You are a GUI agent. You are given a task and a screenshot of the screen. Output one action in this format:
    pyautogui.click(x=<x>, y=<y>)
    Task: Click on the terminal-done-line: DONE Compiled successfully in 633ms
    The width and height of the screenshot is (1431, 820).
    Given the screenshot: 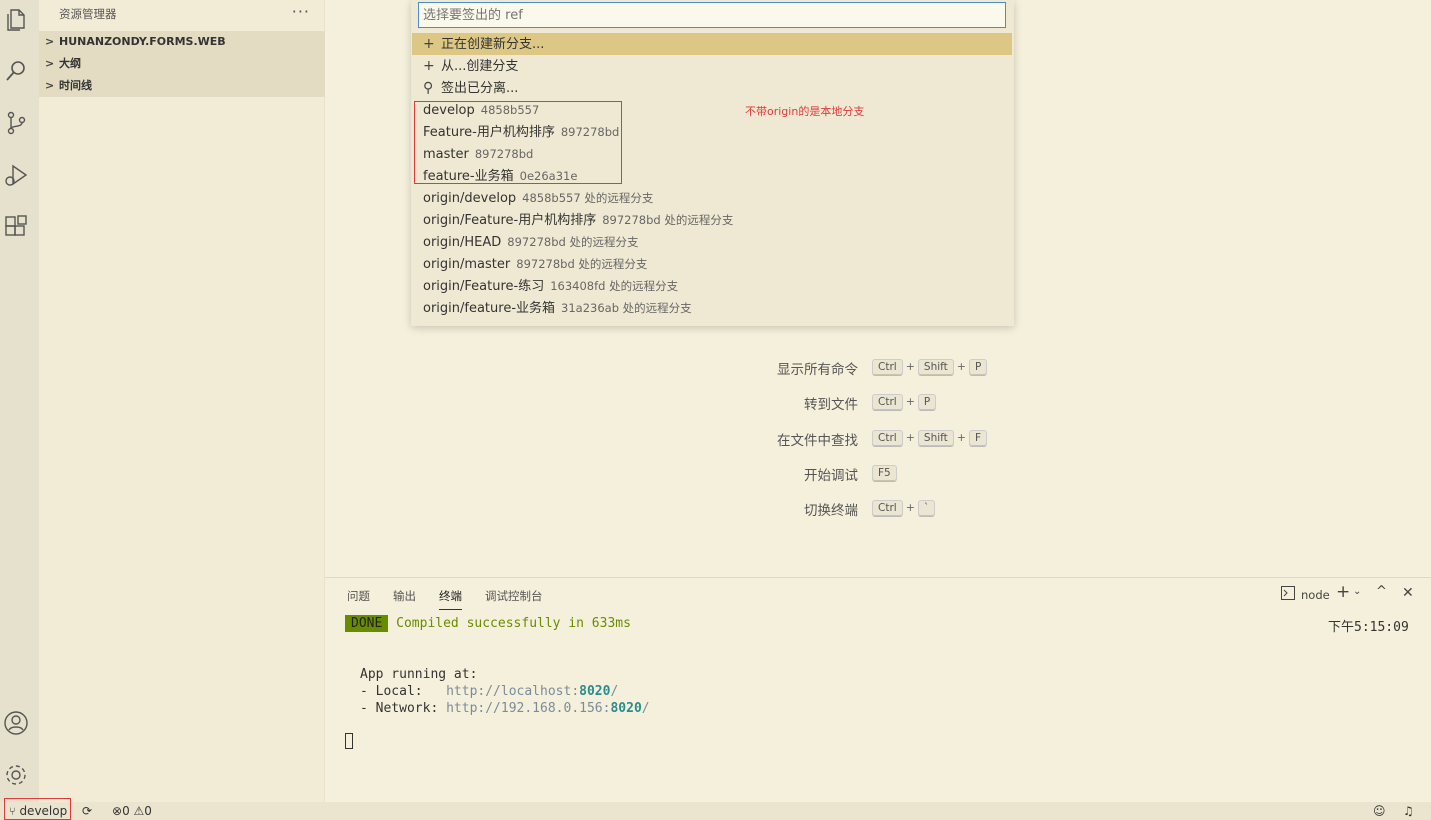 What is the action you would take?
    pyautogui.click(x=488, y=623)
    